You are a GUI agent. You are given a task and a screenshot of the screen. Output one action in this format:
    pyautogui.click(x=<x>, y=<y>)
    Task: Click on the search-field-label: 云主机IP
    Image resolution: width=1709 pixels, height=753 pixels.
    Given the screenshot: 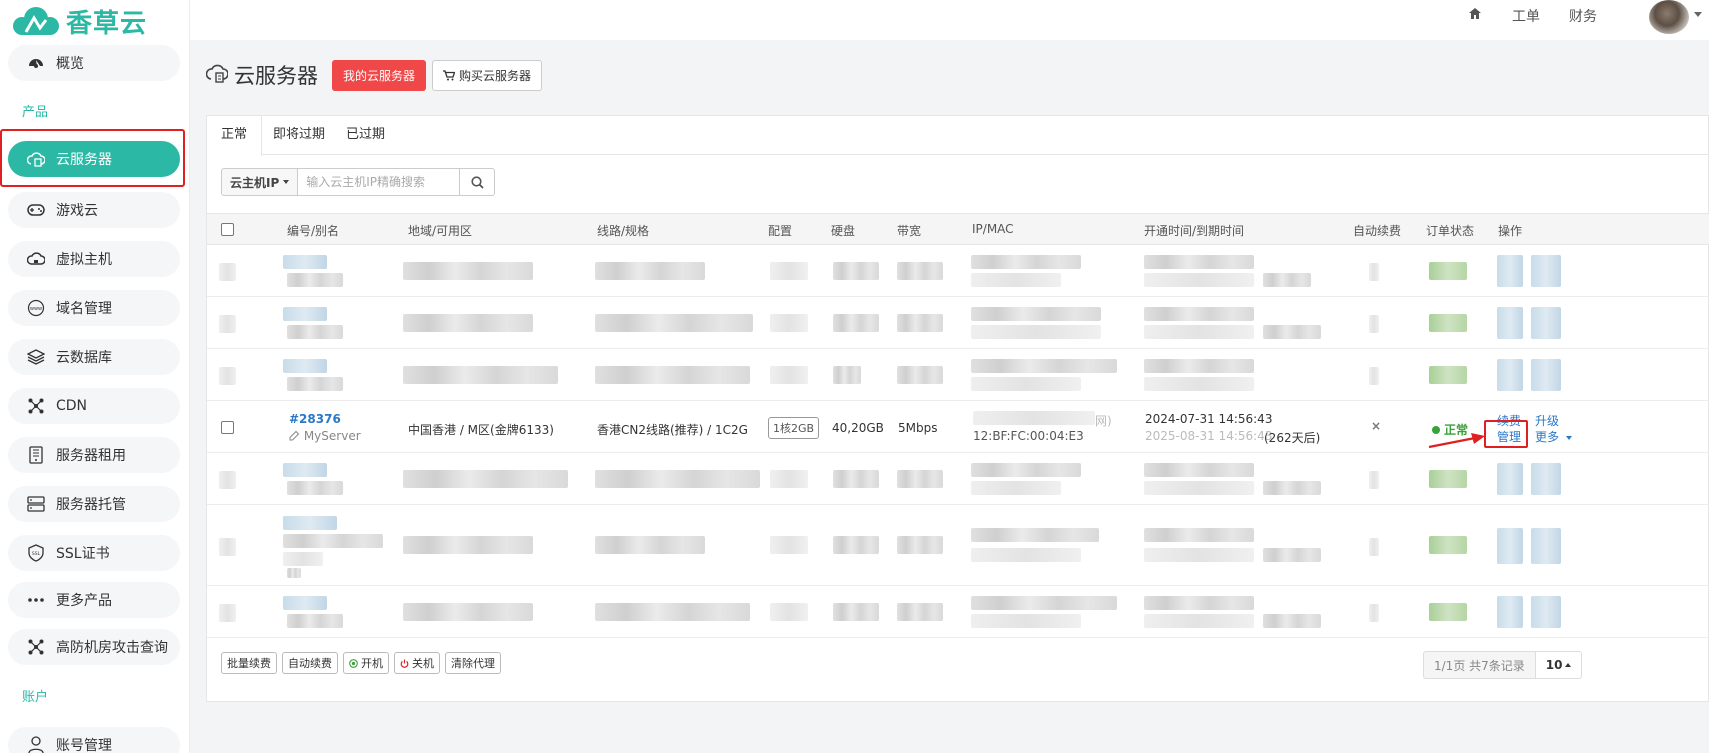 What is the action you would take?
    pyautogui.click(x=255, y=182)
    